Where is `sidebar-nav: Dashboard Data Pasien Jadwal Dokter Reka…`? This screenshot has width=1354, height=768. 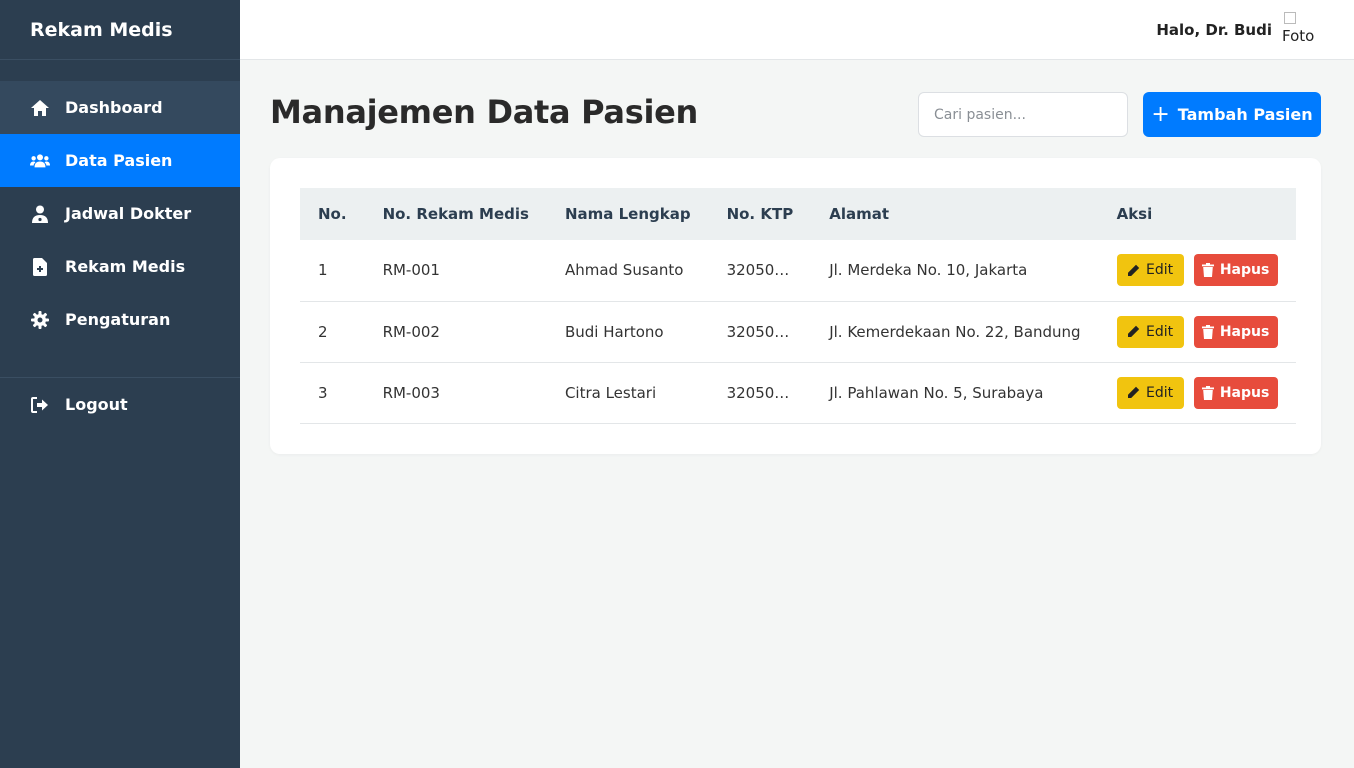
sidebar-nav: Dashboard Data Pasien Jadwal Dokter Reka… is located at coordinates (120, 256).